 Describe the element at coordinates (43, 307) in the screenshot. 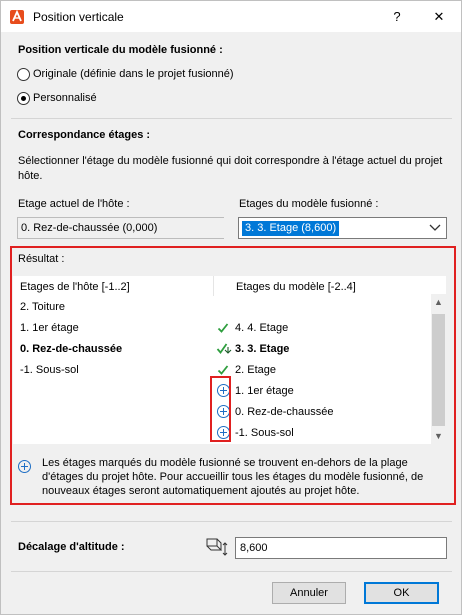

I see `host-row: 2. Toiture` at that location.